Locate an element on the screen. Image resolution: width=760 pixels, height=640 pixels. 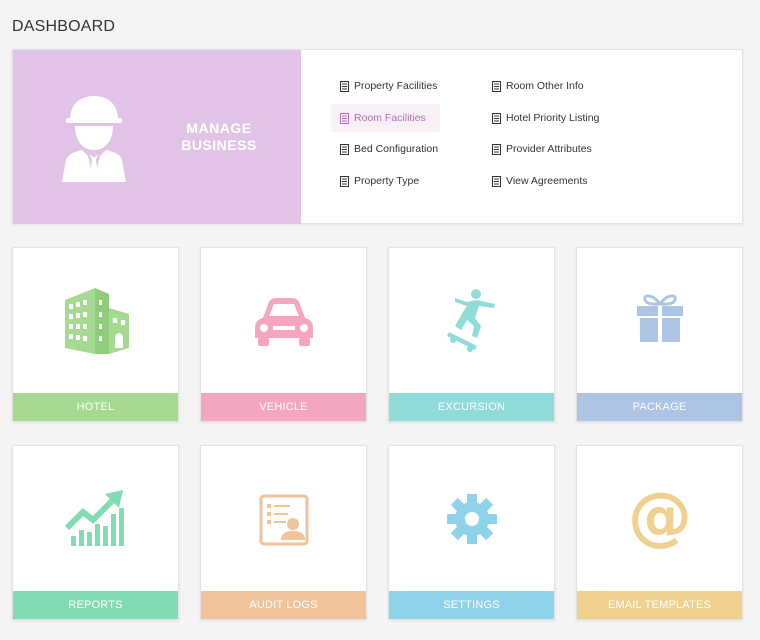
tile-hotel: HOTEL is located at coordinates (95, 334).